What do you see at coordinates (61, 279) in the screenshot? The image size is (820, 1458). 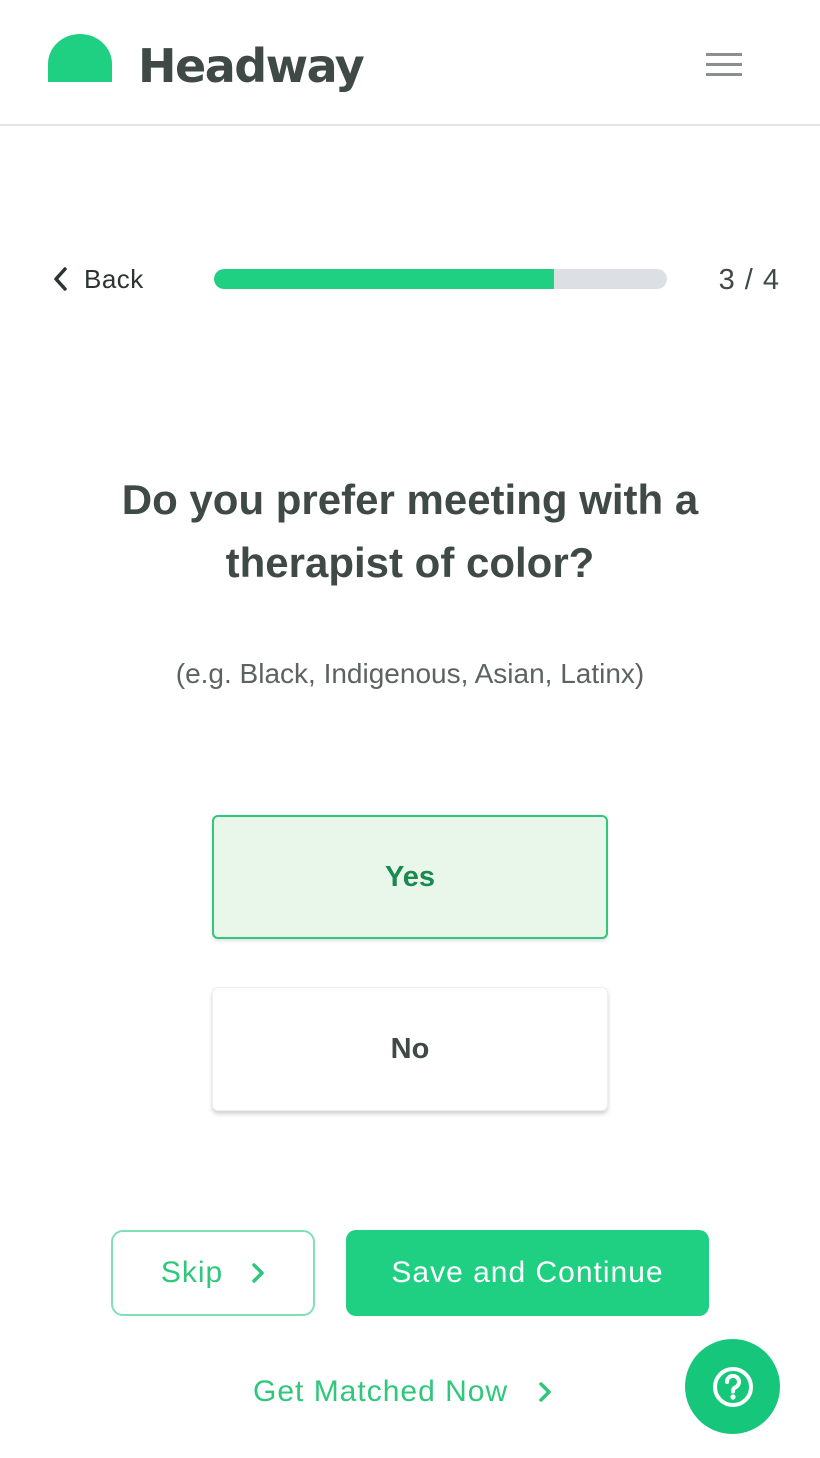 I see `chevron-left-icon` at bounding box center [61, 279].